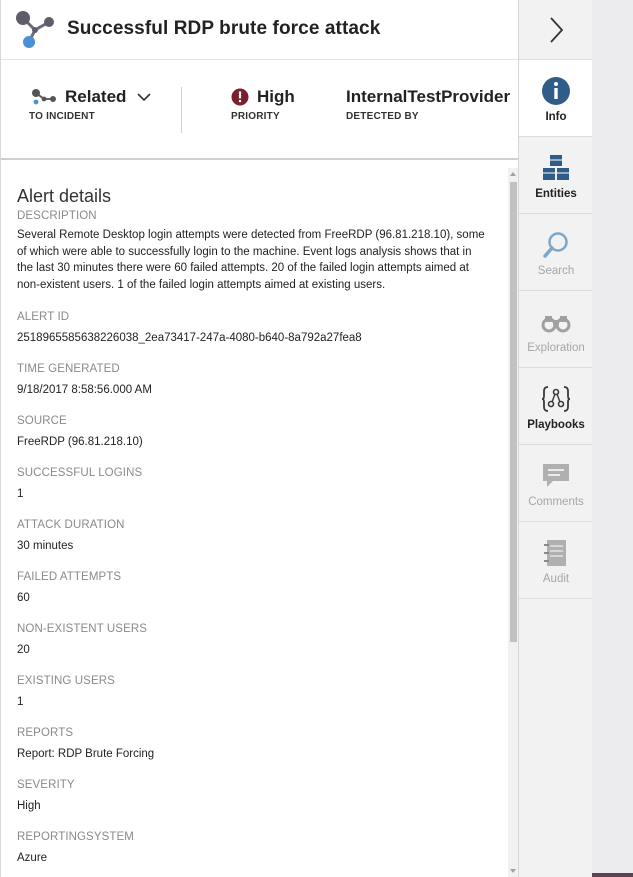  I want to click on tab-label: Audit, so click(556, 579).